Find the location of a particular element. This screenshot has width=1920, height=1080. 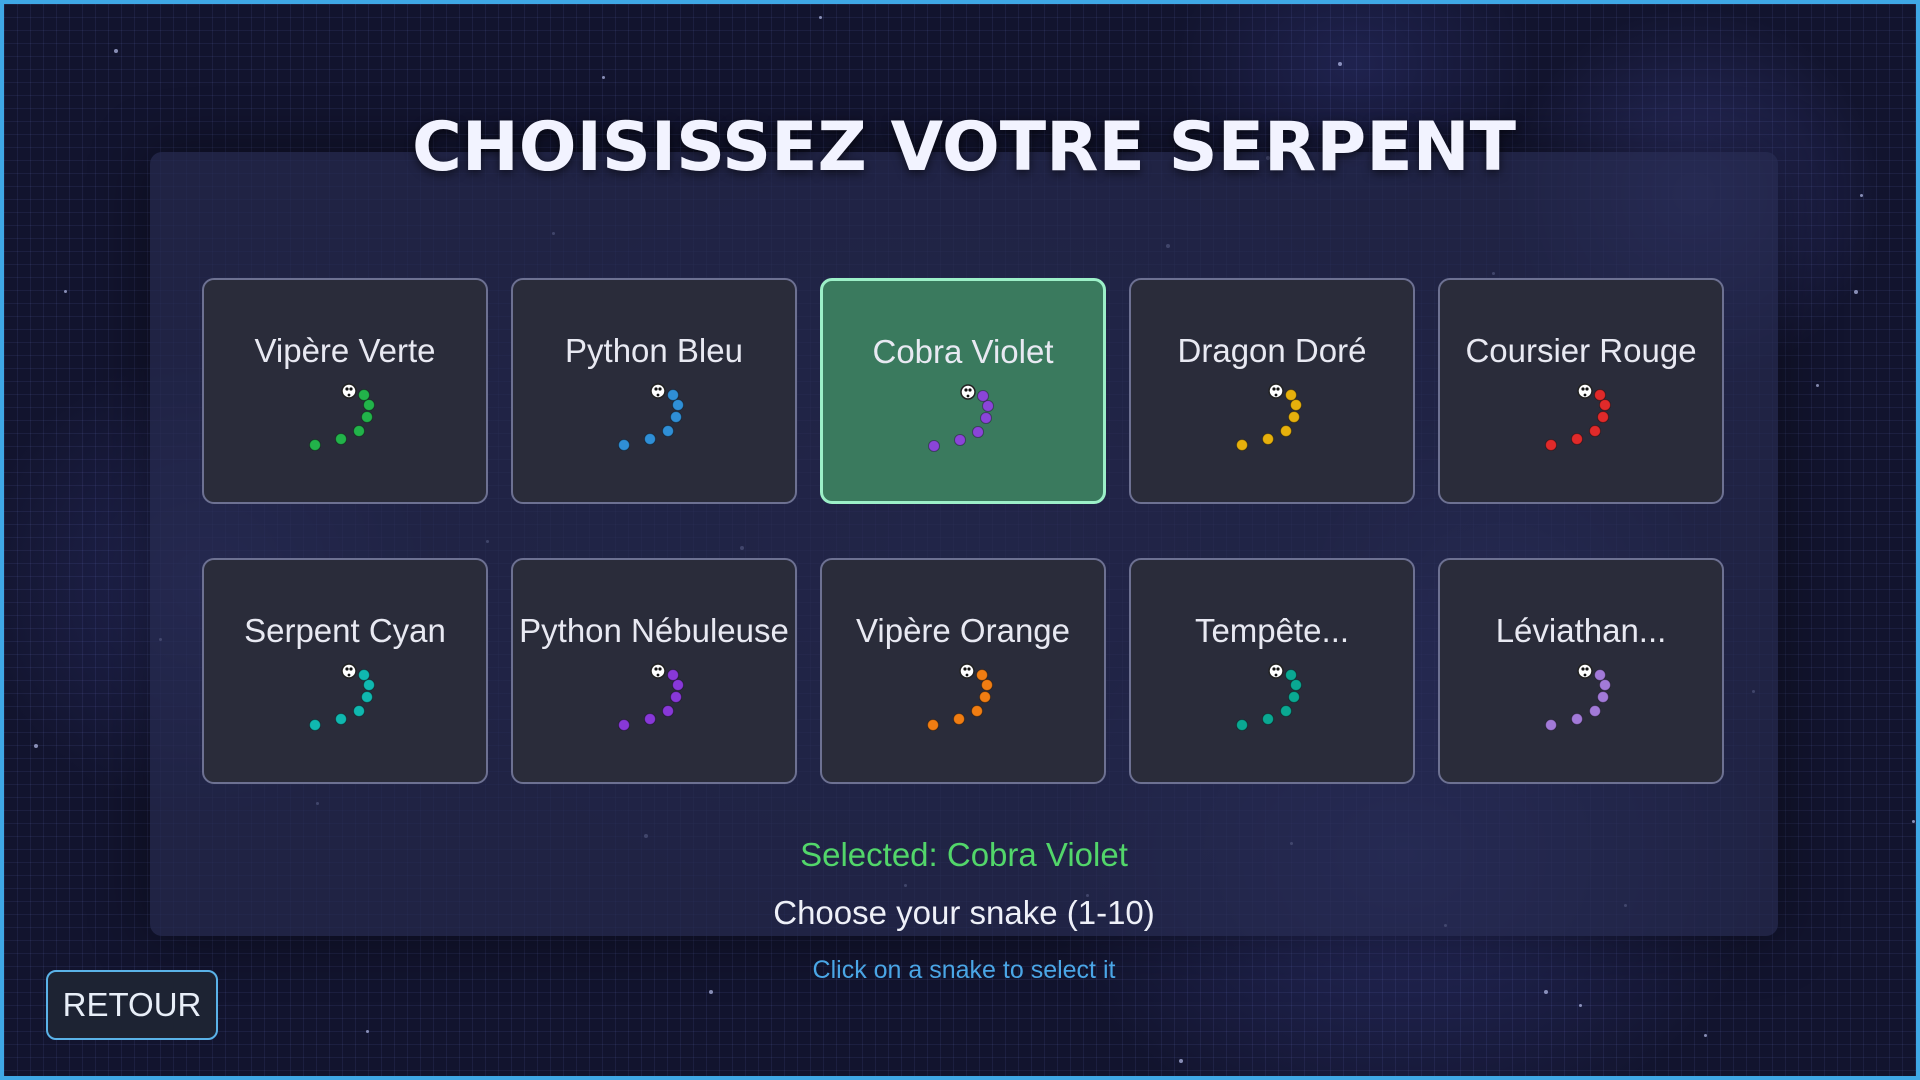

snake-card: Vipère Verte is located at coordinates (345, 391).